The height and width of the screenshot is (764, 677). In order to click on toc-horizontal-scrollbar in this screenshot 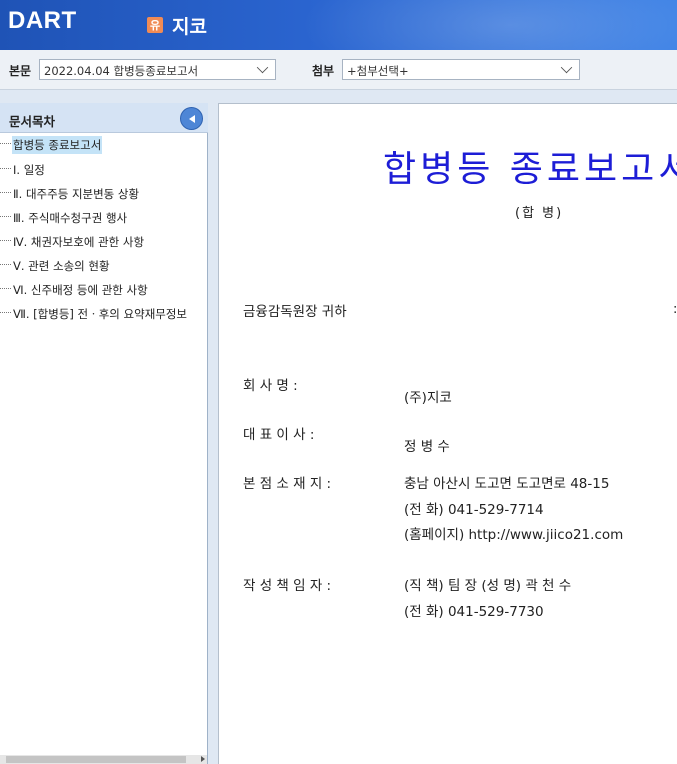, I will do `click(103, 759)`.